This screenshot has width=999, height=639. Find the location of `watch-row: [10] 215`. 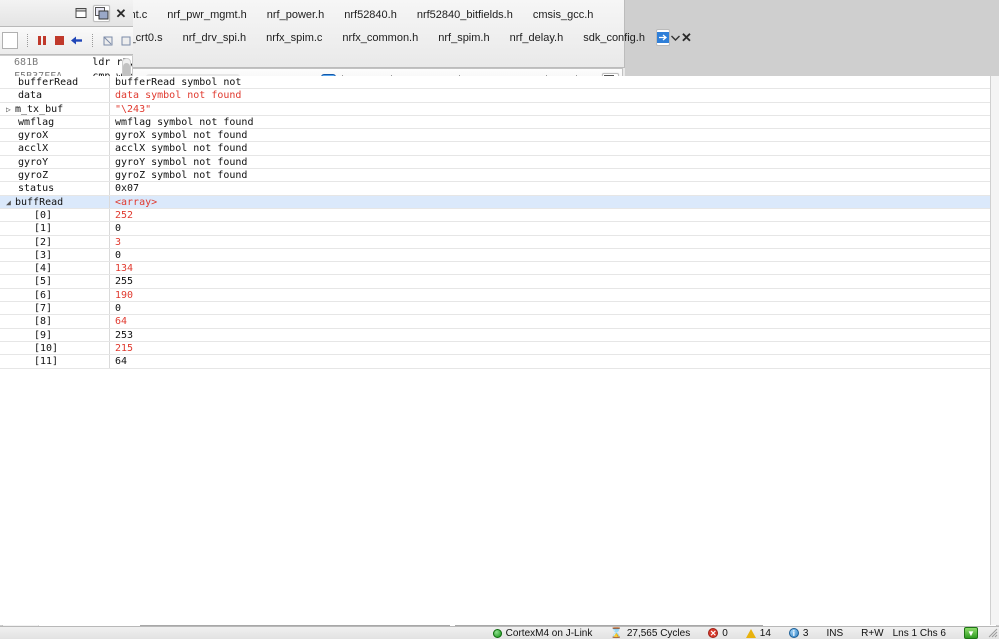

watch-row: [10] 215 is located at coordinates (495, 348).